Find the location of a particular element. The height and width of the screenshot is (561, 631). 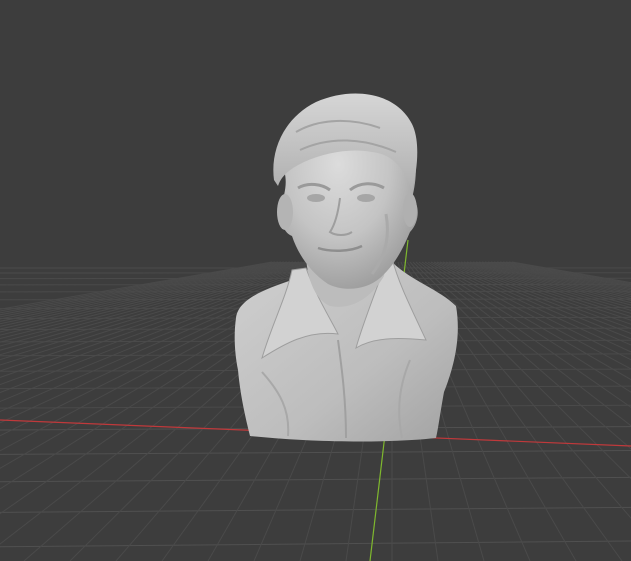

bust-ear-left is located at coordinates (285, 212).